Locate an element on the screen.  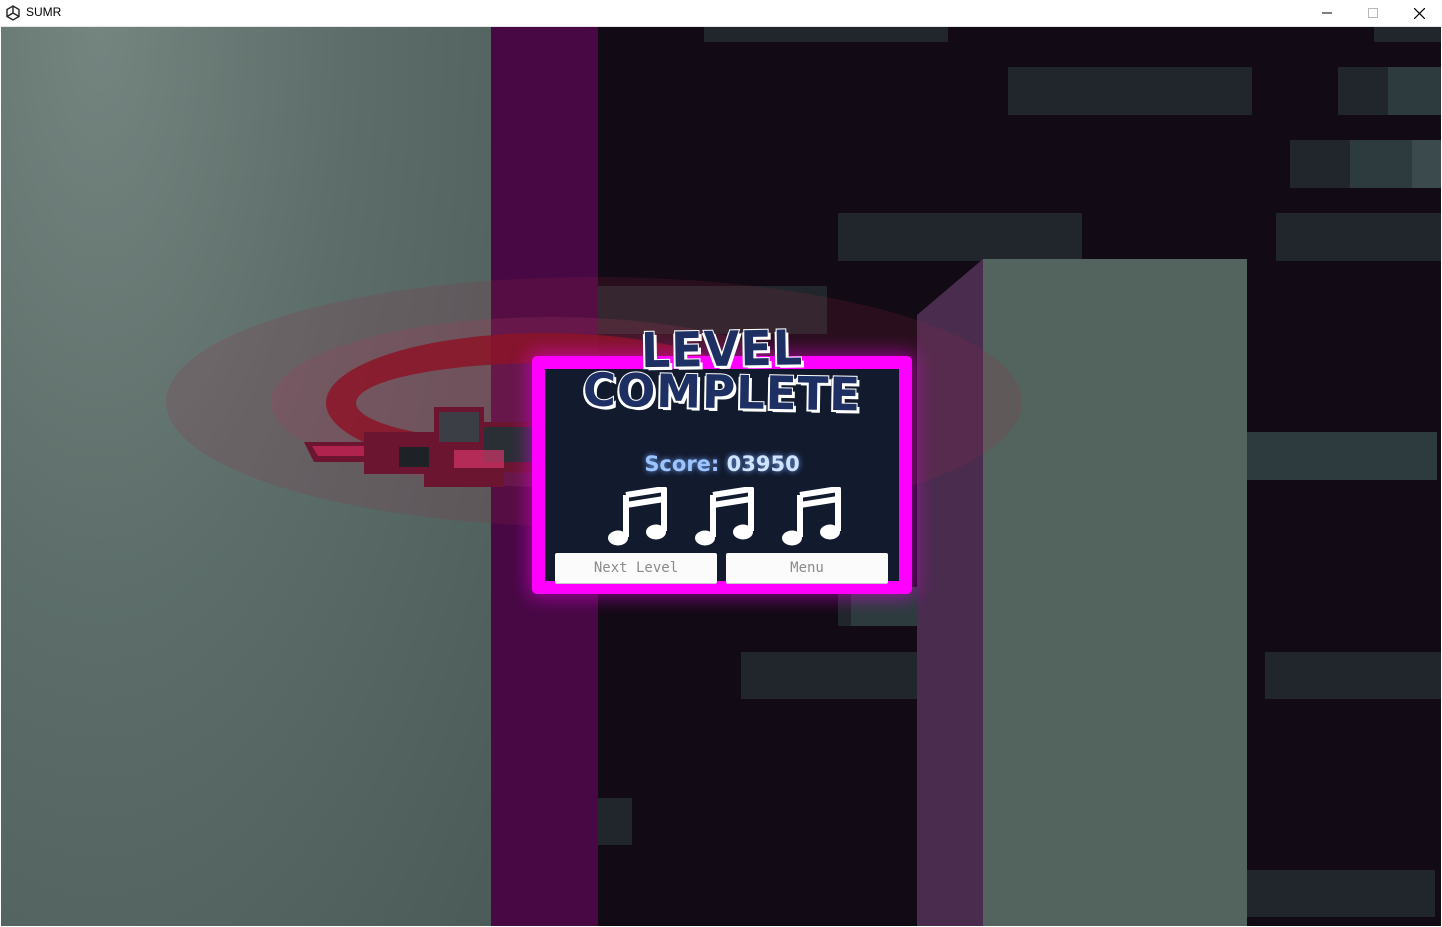
score-value: 03950 is located at coordinates (763, 464).